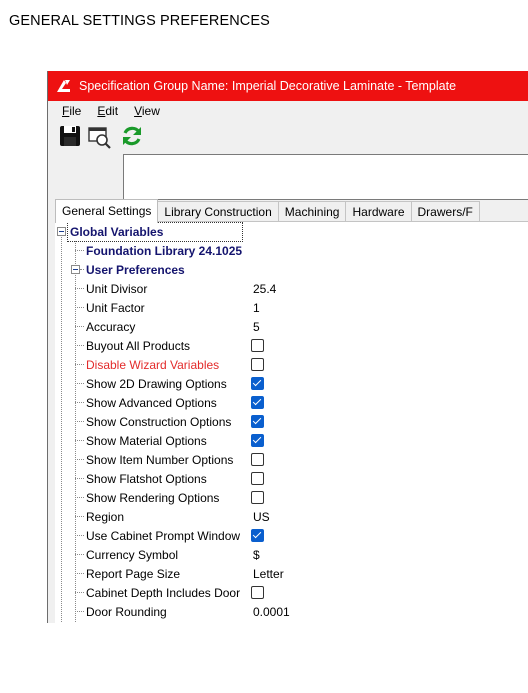 This screenshot has height=693, width=528. Describe the element at coordinates (290, 288) in the screenshot. I see `preference-row: Unit Divisor 25.4` at that location.